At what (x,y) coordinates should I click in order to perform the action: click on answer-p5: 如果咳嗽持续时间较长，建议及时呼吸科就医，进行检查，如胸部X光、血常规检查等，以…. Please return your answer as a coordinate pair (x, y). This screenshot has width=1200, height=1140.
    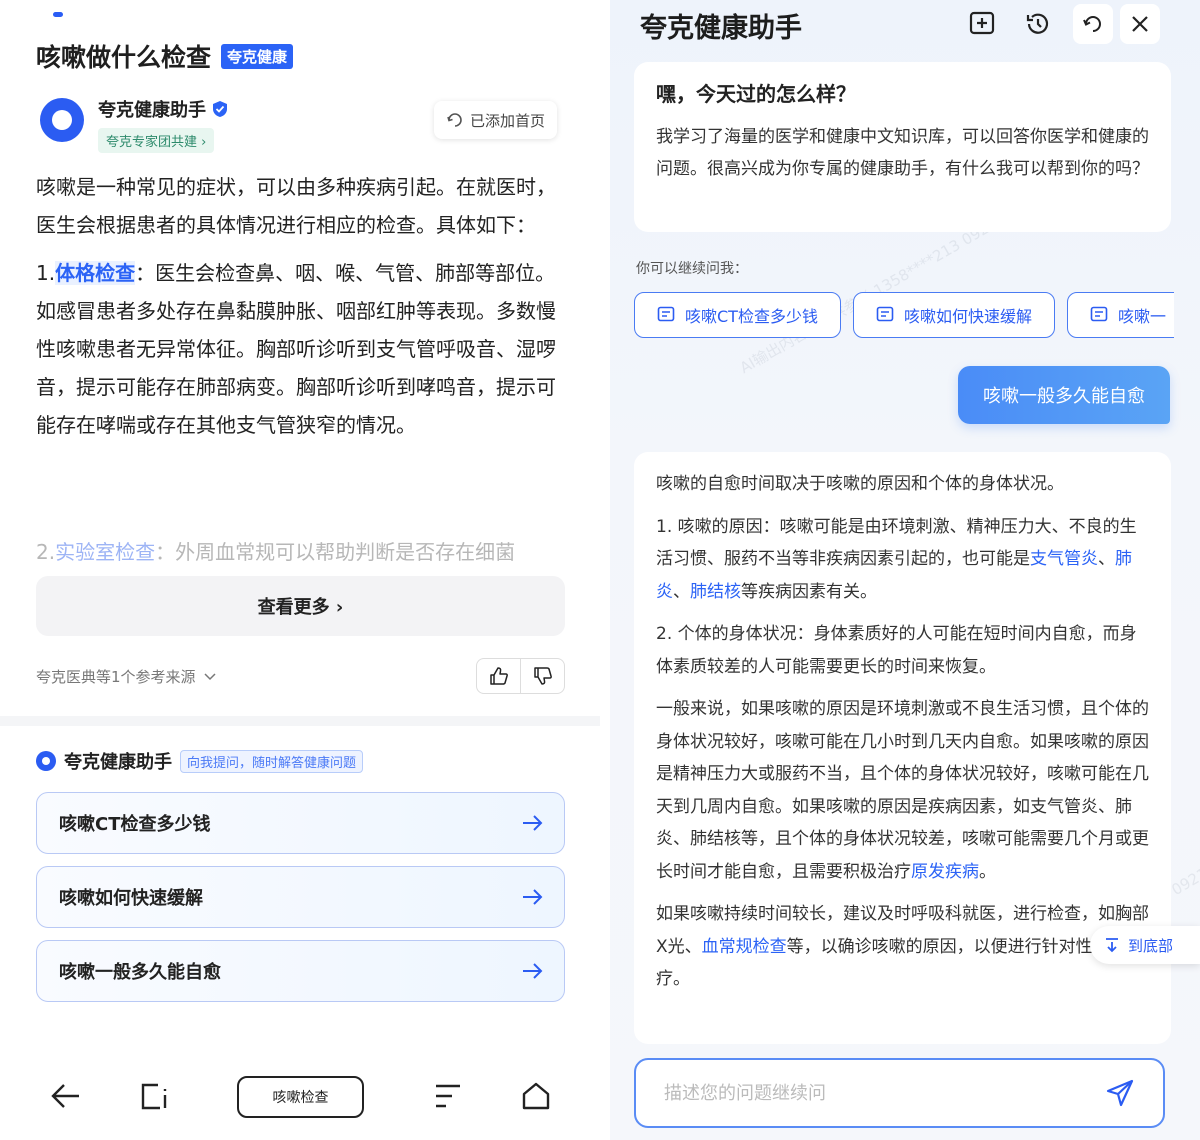
    Looking at the image, I should click on (902, 947).